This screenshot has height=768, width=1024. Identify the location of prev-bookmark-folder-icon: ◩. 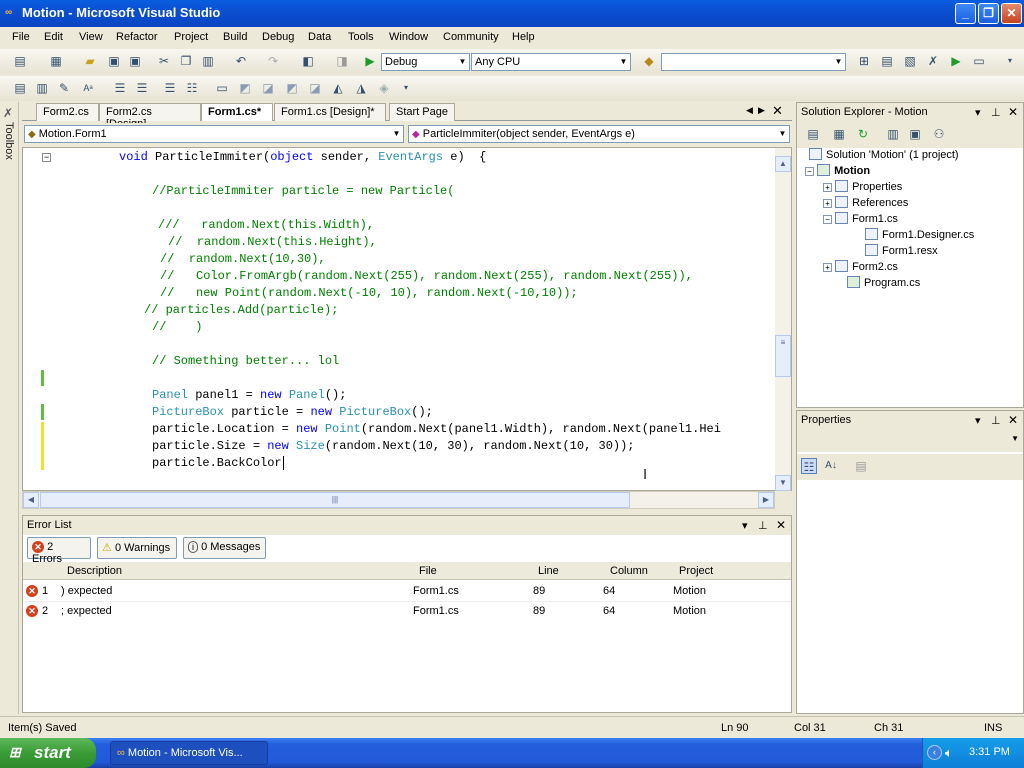
(292, 88).